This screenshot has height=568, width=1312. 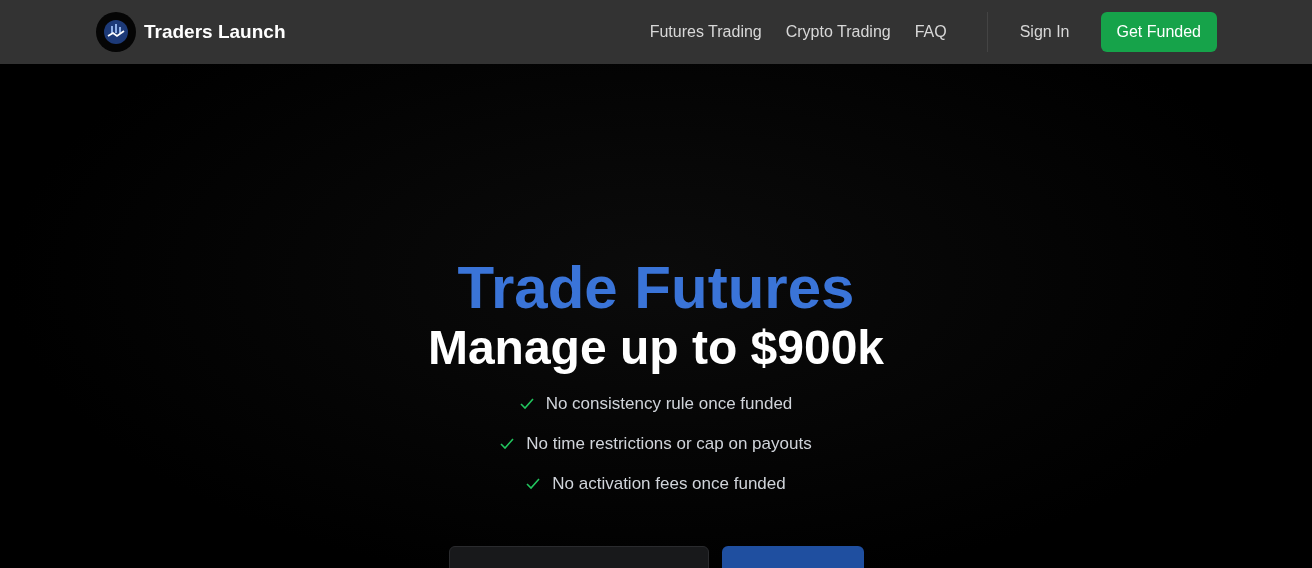 I want to click on brand-name: Traders Launch, so click(x=215, y=32).